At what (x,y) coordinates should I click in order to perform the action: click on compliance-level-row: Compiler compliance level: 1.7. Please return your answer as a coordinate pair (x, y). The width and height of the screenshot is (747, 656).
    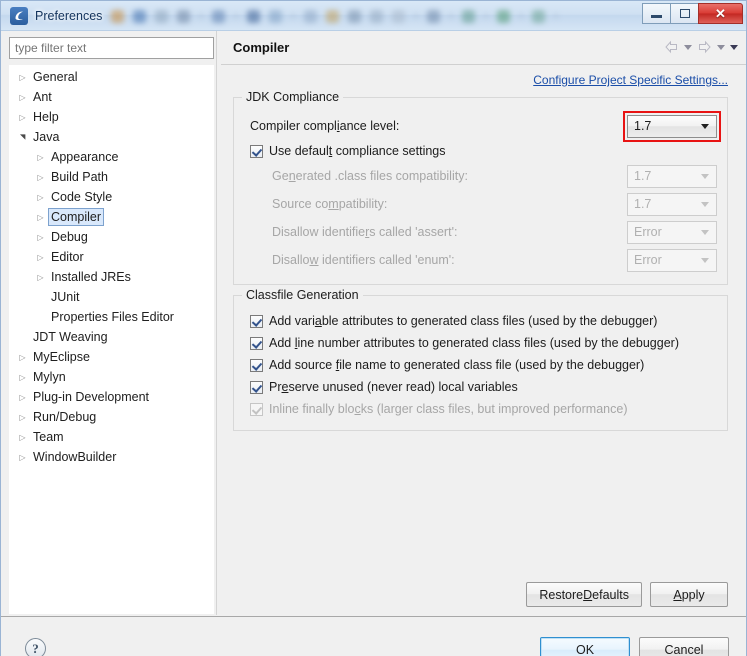
    Looking at the image, I should click on (483, 126).